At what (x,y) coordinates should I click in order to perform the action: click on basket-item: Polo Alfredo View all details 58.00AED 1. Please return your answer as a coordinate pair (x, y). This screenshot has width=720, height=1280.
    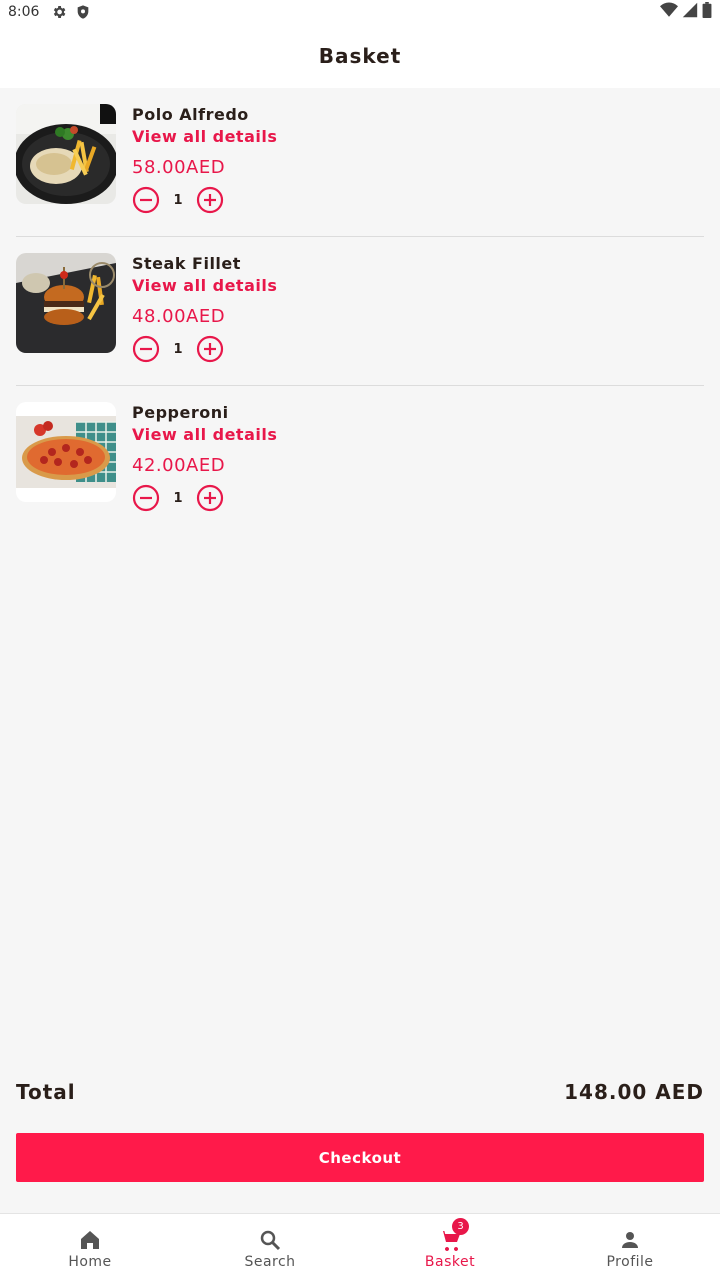
    Looking at the image, I should click on (360, 162).